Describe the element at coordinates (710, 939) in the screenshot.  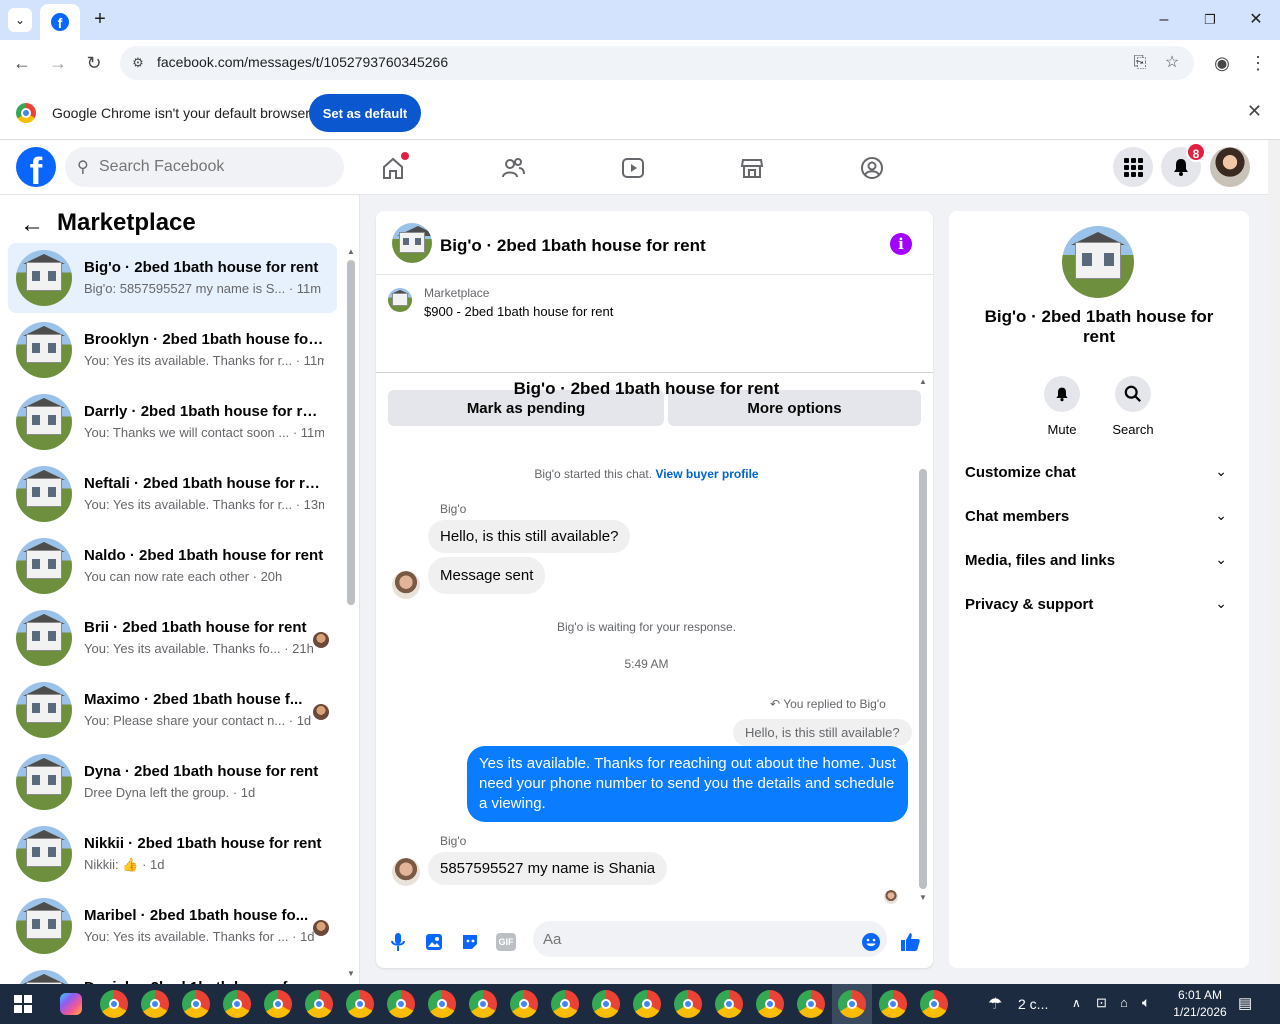
I see `message-input` at that location.